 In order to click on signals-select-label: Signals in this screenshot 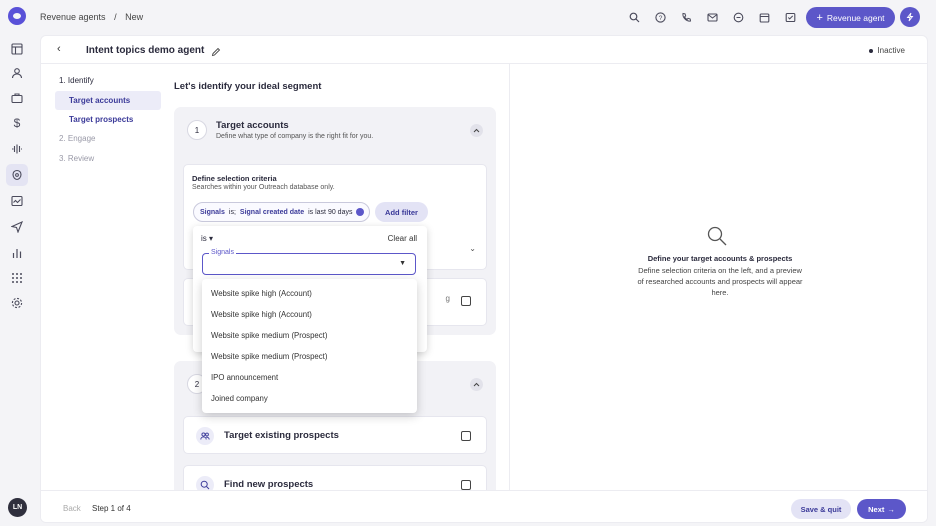, I will do `click(222, 252)`.